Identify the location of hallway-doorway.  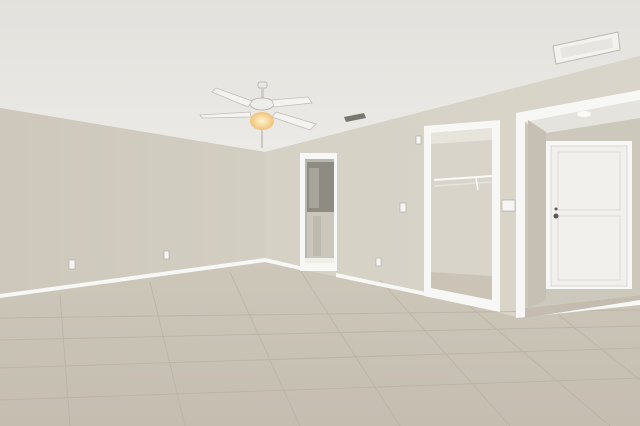
(578, 204).